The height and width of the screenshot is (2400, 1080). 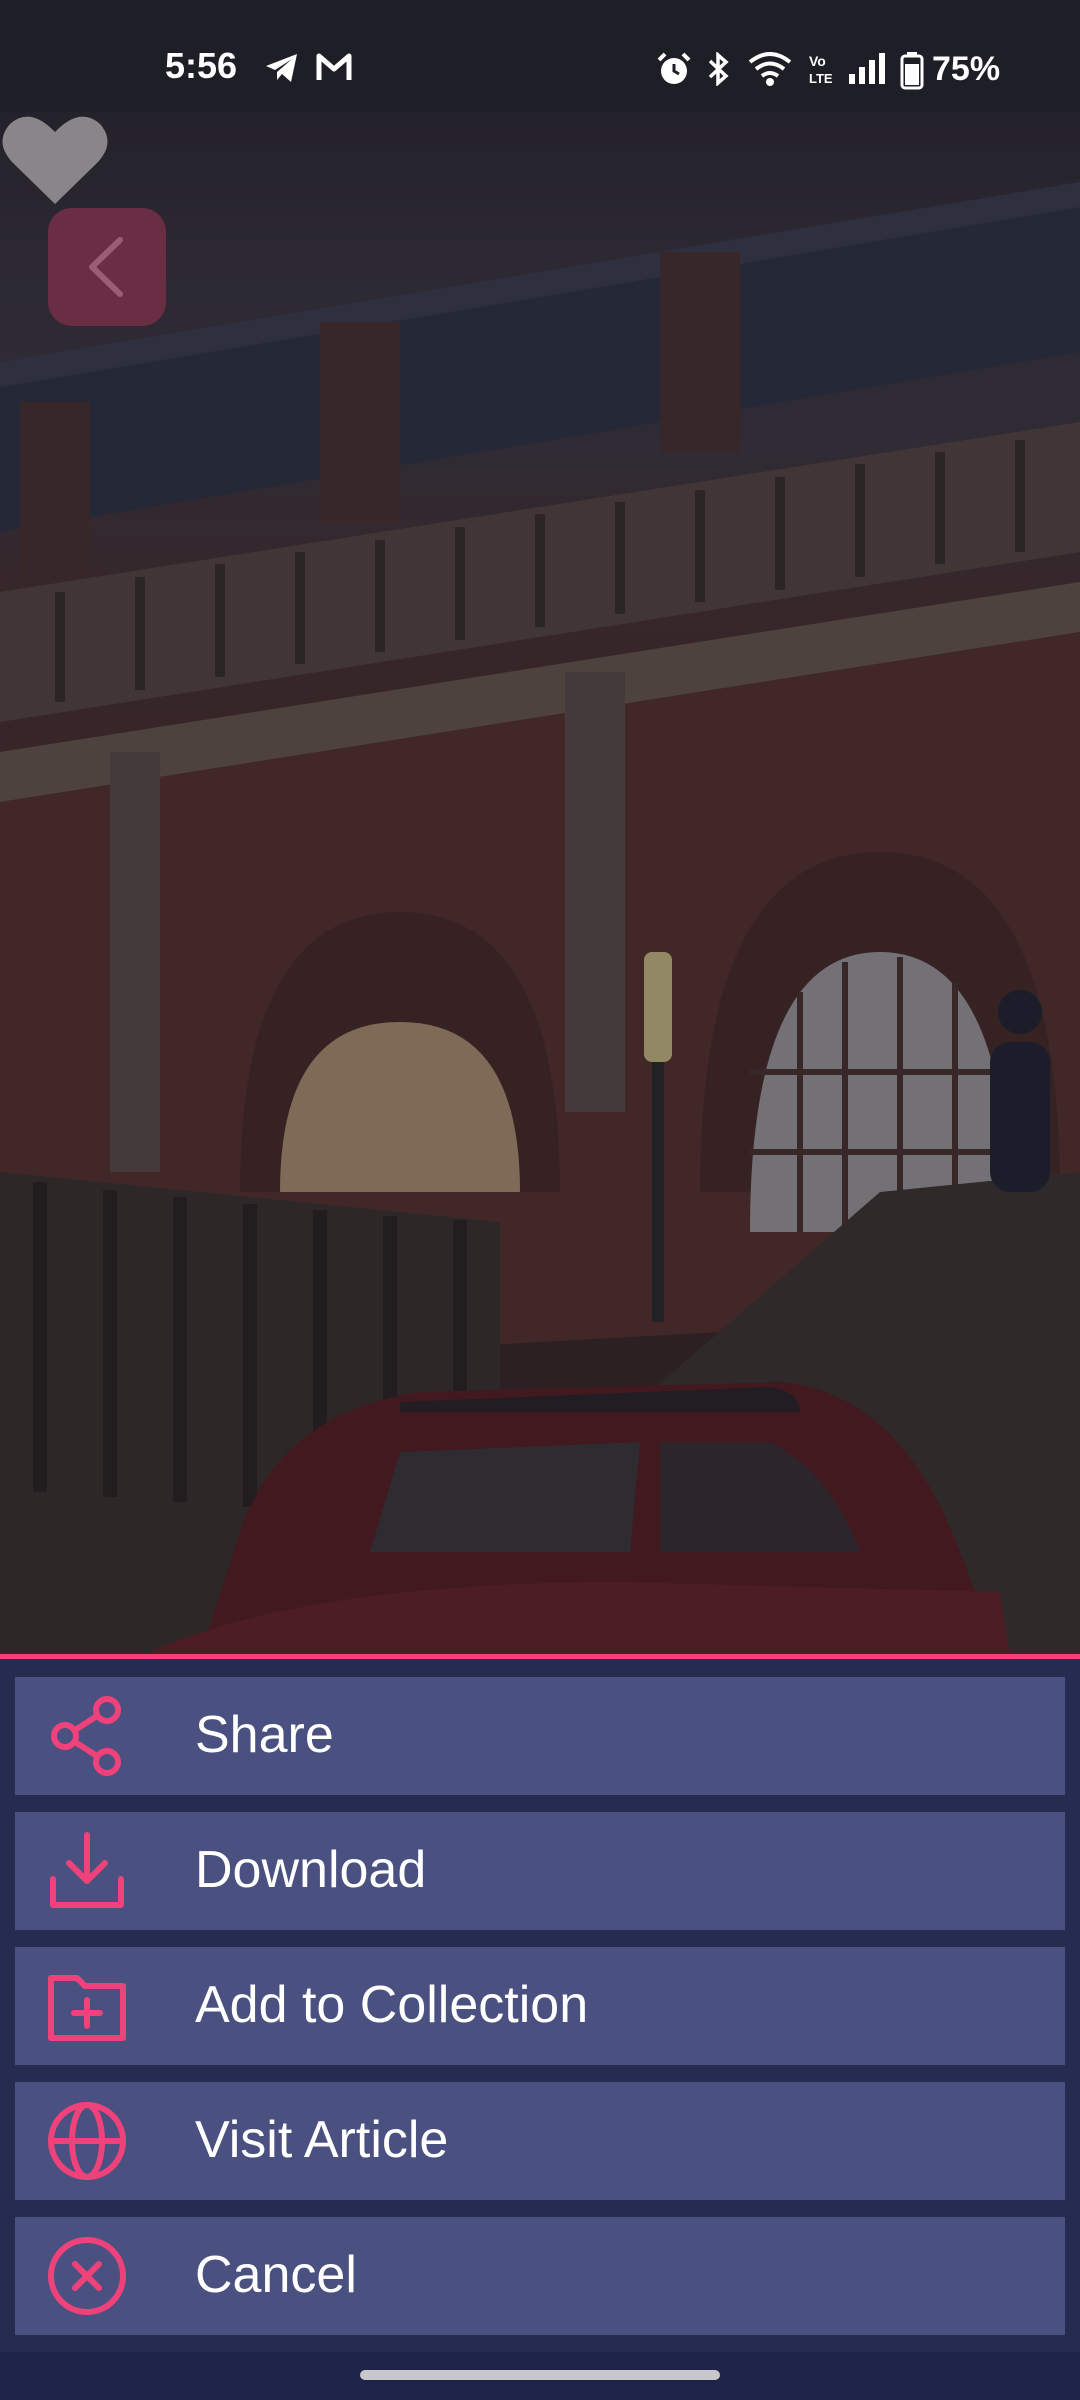 I want to click on alarm-icon, so click(x=674, y=68).